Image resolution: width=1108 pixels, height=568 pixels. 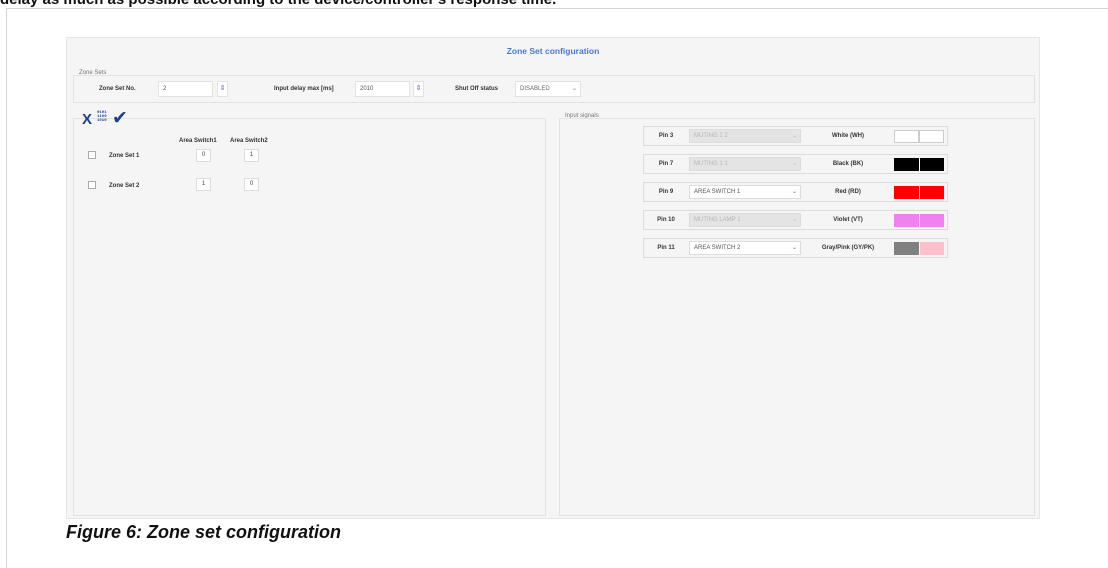 I want to click on binary-text-line: 1010, so click(x=102, y=121).